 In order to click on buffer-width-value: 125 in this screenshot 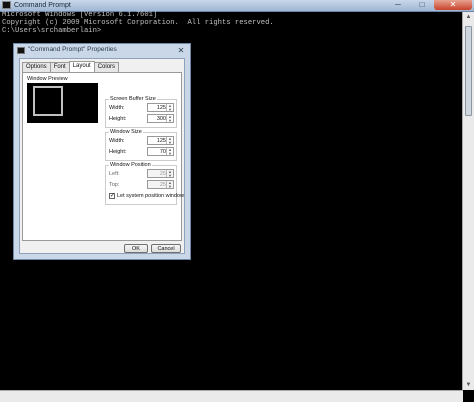, I will do `click(161, 108)`.